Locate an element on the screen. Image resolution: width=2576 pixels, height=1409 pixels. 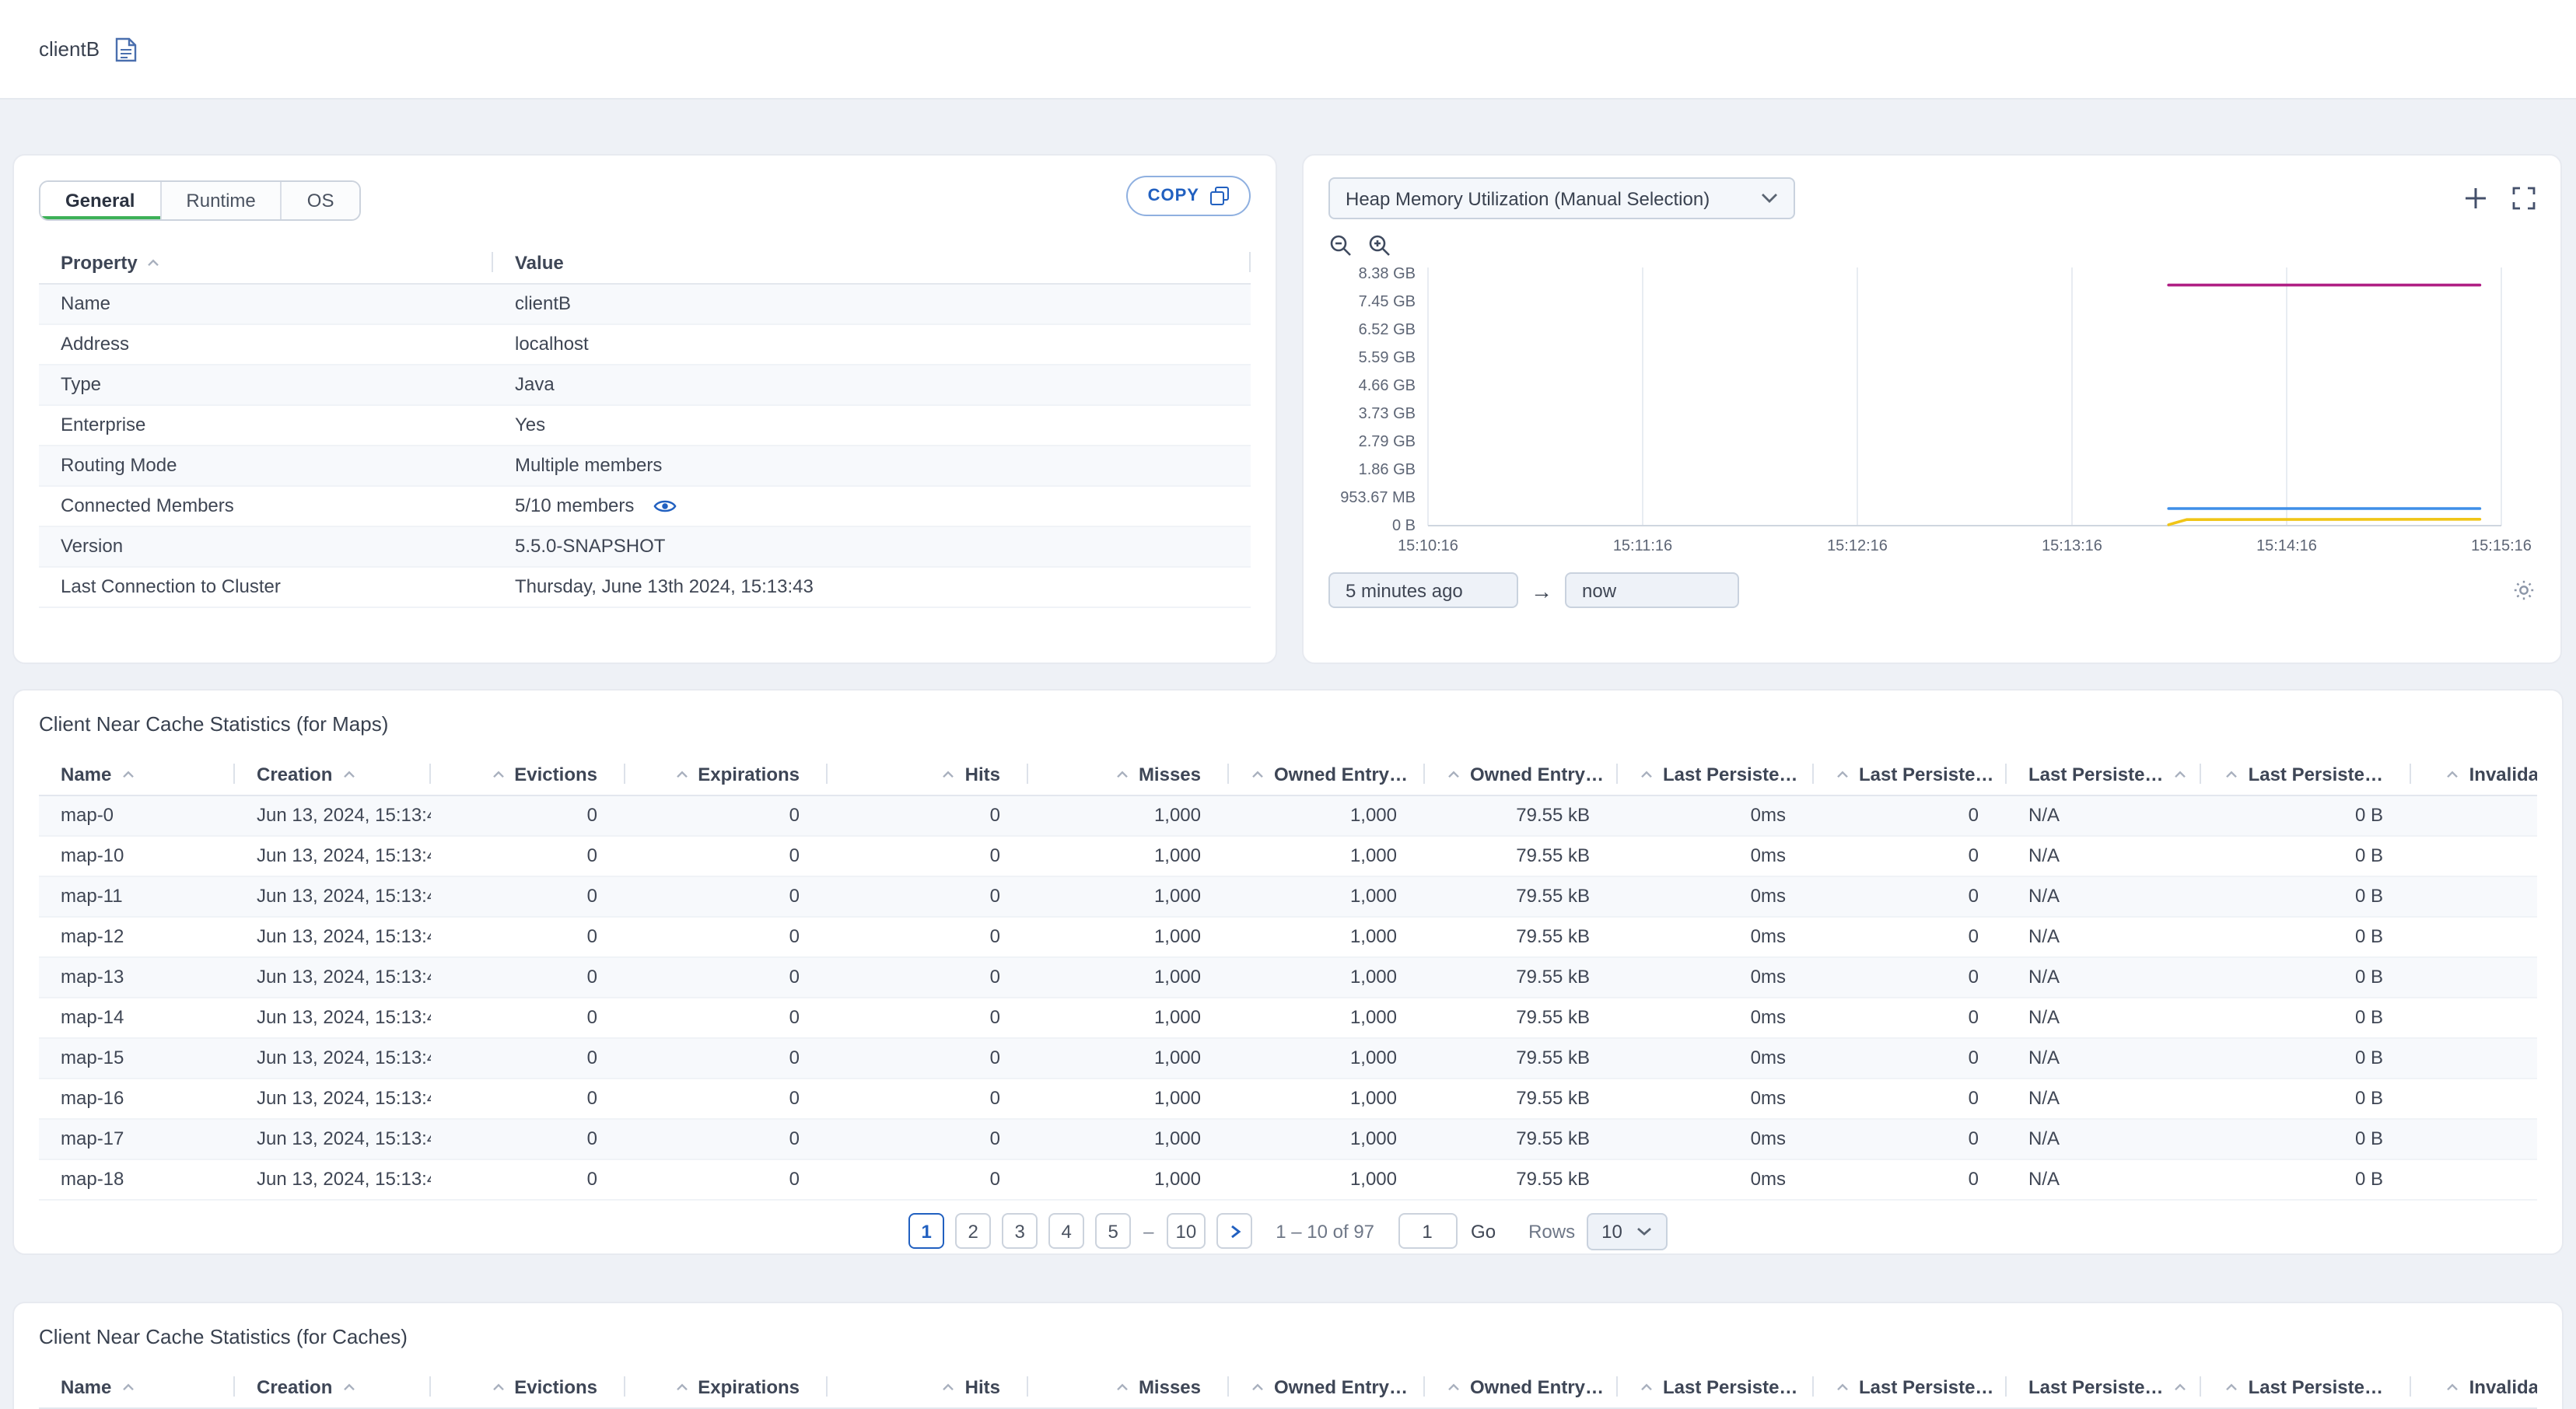
settings-gear-icon is located at coordinates (2524, 590).